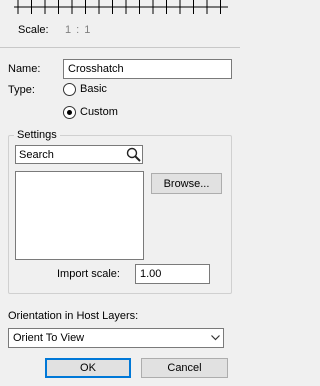 The width and height of the screenshot is (320, 386). Describe the element at coordinates (69, 112) in the screenshot. I see `radio-circle-selected` at that location.